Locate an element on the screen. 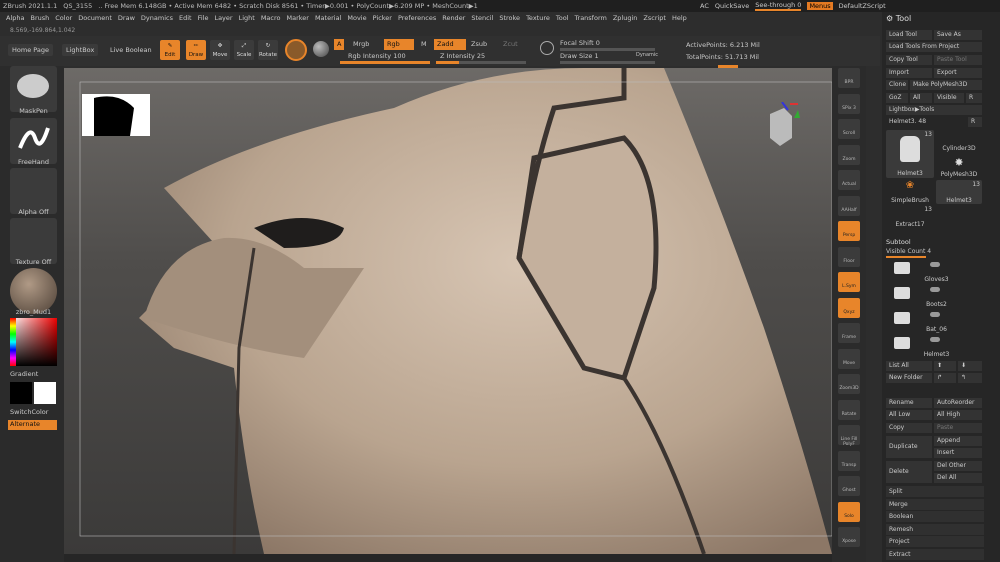 Image resolution: width=1000 pixels, height=562 pixels. menu-dynamics: Dynamics is located at coordinates (157, 19).